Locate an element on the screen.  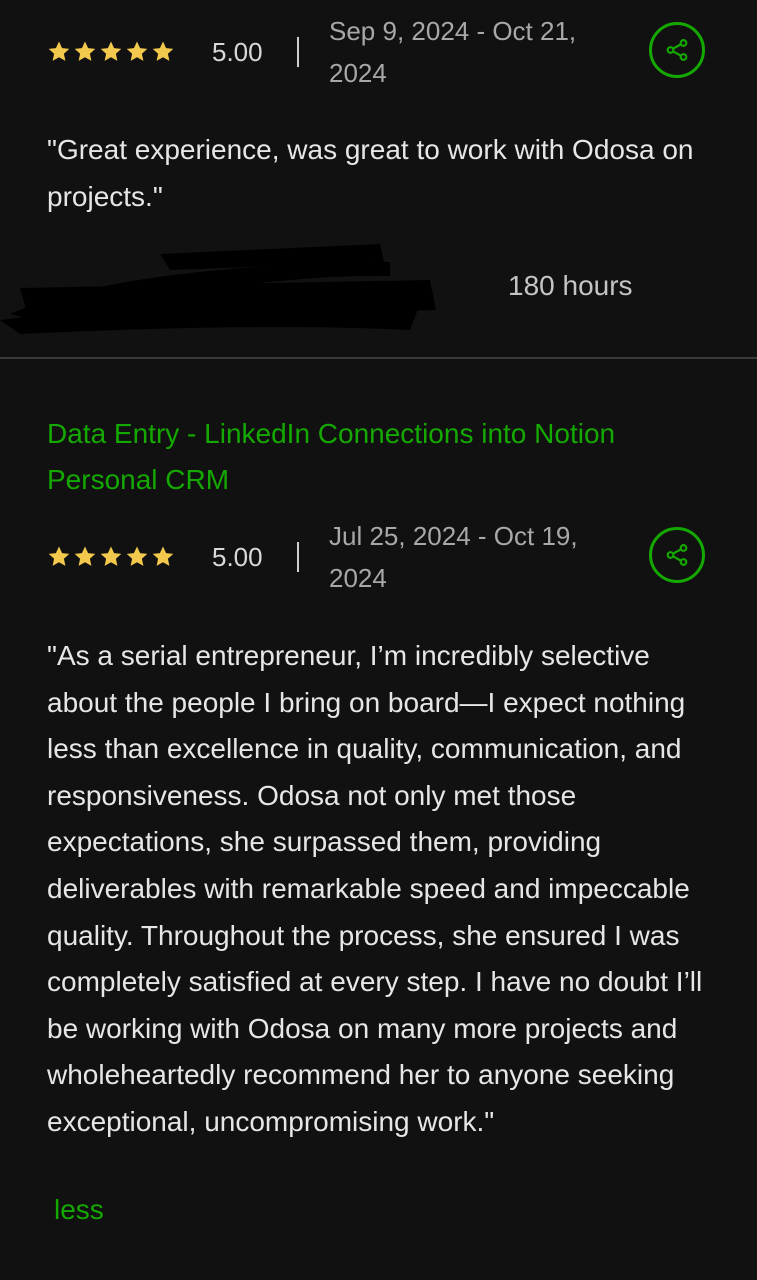
review-meta: 5.00 Jul 25, 2024 - Oct 19, 2024 is located at coordinates (378, 565).